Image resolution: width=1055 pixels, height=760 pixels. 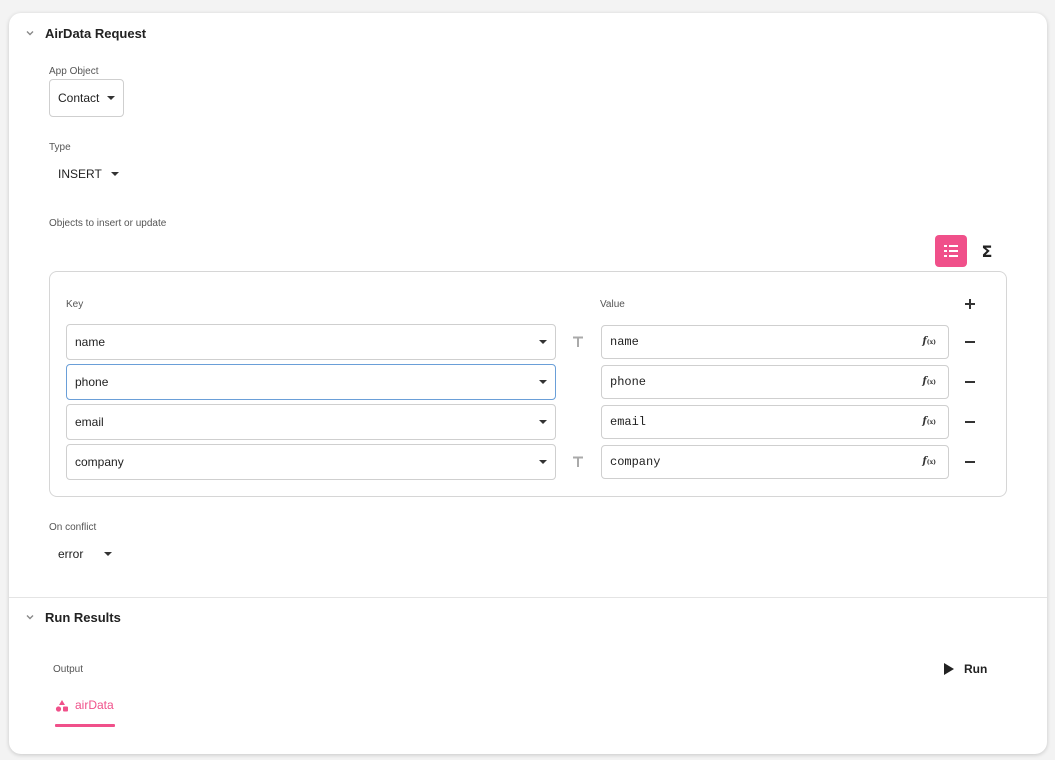 What do you see at coordinates (80, 174) in the screenshot?
I see `type-value: INSERT` at bounding box center [80, 174].